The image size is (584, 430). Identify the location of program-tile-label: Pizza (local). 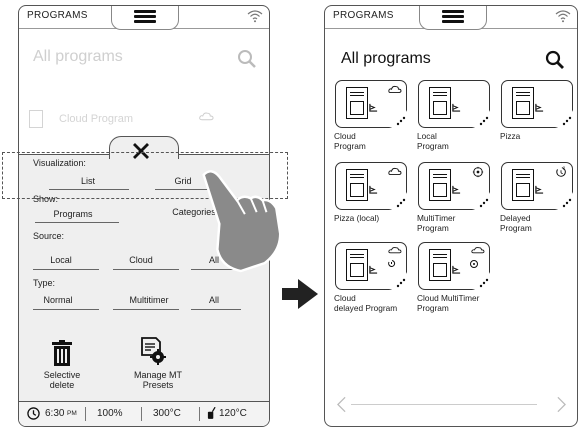
(357, 218).